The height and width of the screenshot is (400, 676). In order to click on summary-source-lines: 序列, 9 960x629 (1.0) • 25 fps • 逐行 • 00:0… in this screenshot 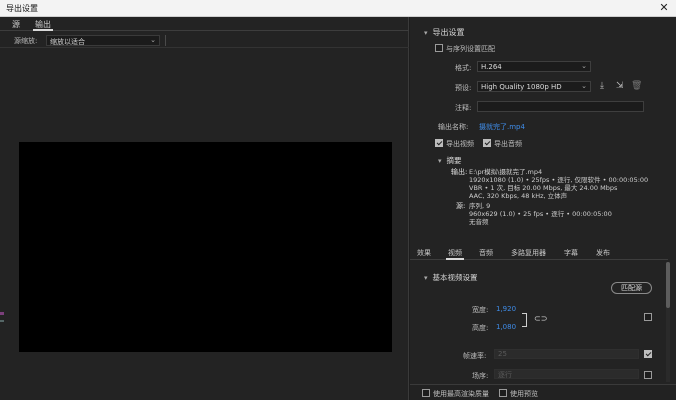, I will do `click(540, 214)`.